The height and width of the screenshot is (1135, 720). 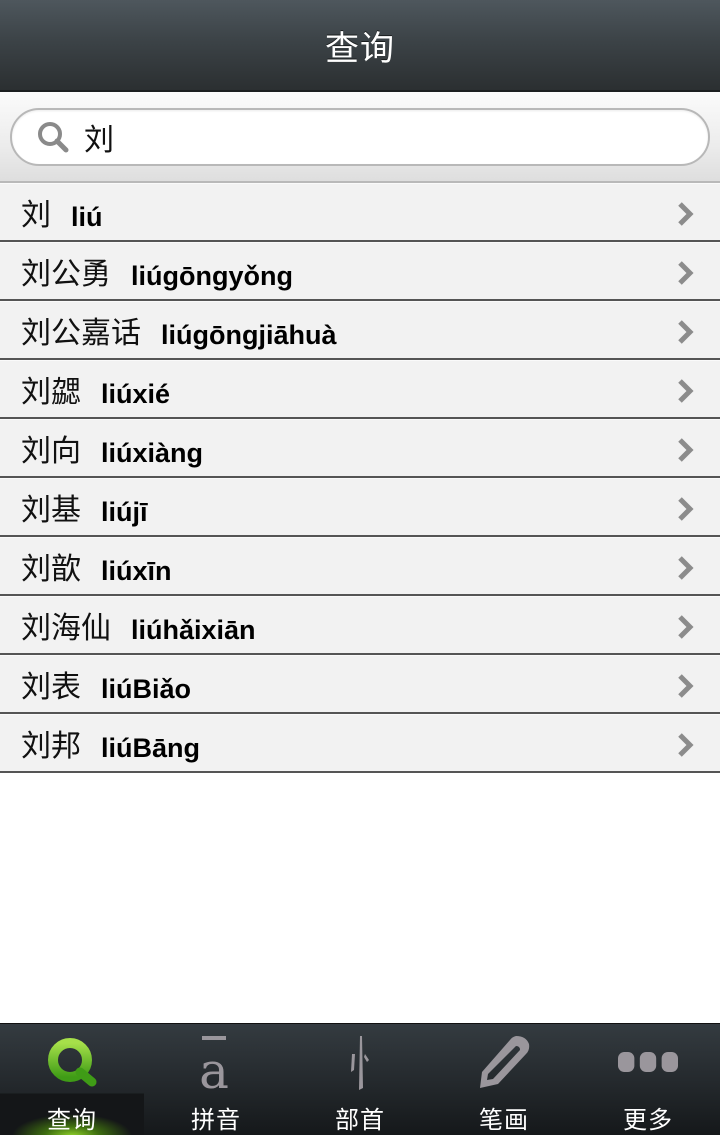 What do you see at coordinates (193, 629) in the screenshot?
I see `result-pinyin: liúhǎixiān` at bounding box center [193, 629].